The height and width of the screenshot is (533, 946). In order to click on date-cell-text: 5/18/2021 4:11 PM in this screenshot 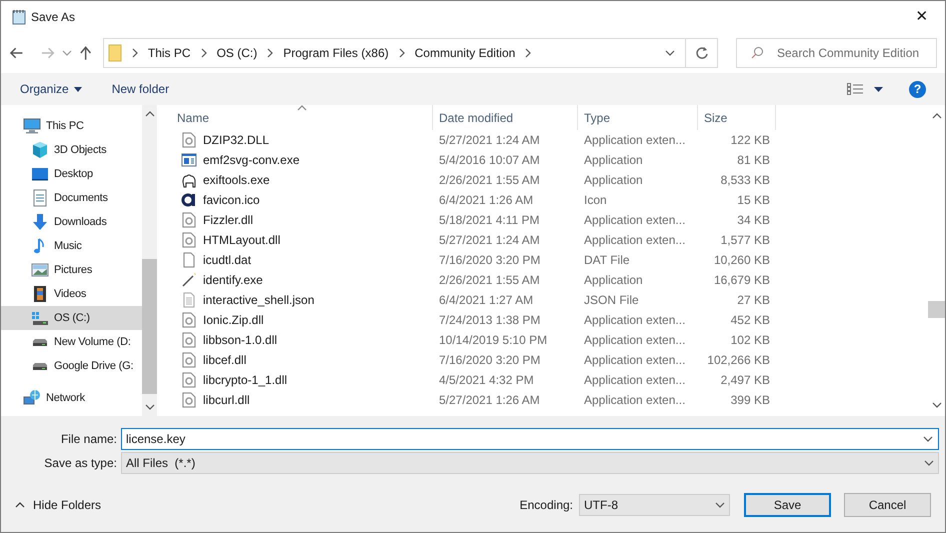, I will do `click(489, 220)`.